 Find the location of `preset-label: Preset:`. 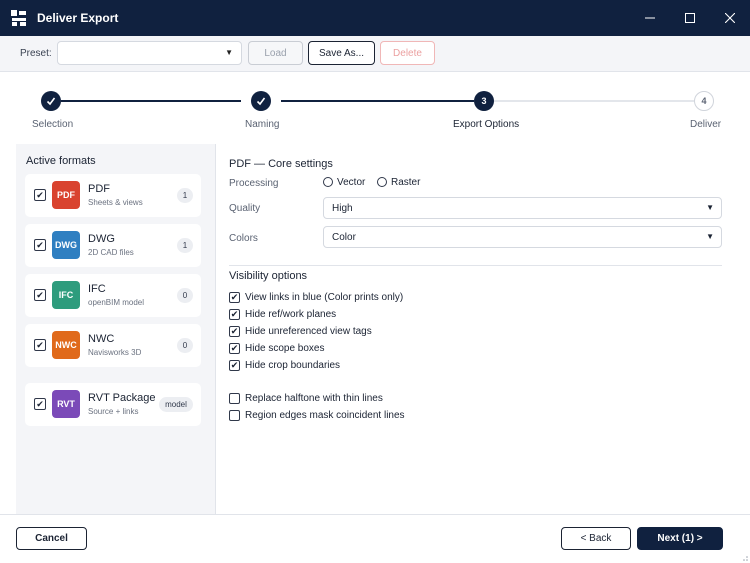

preset-label: Preset: is located at coordinates (36, 53).